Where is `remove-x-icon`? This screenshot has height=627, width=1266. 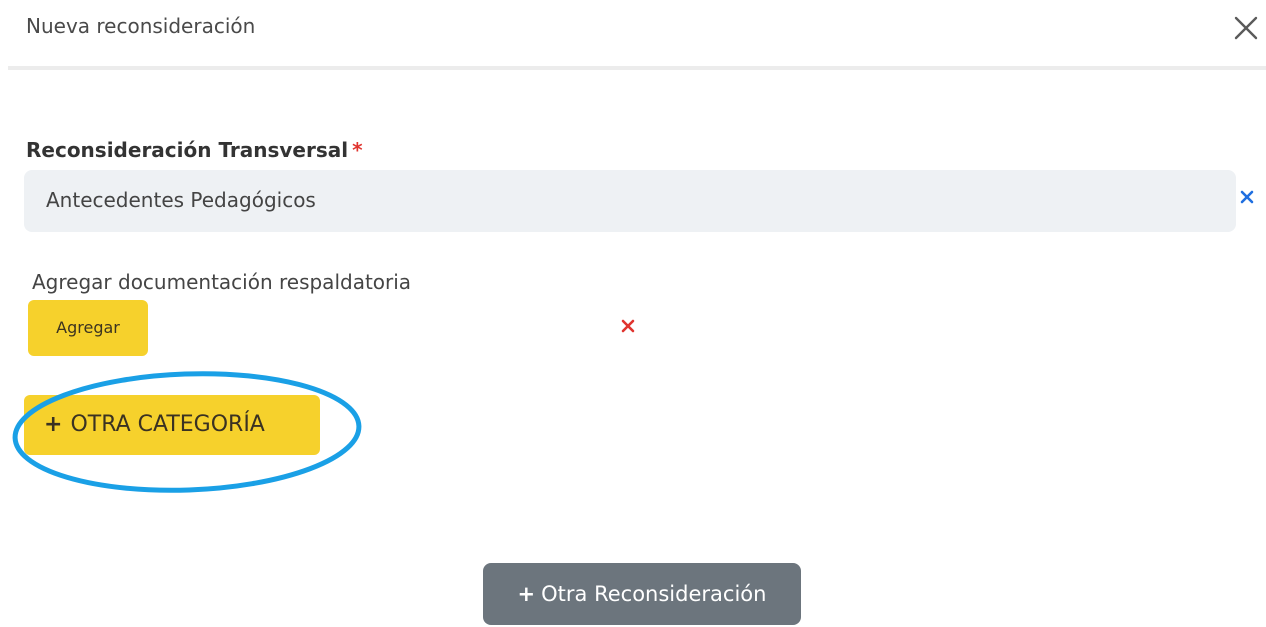 remove-x-icon is located at coordinates (628, 326).